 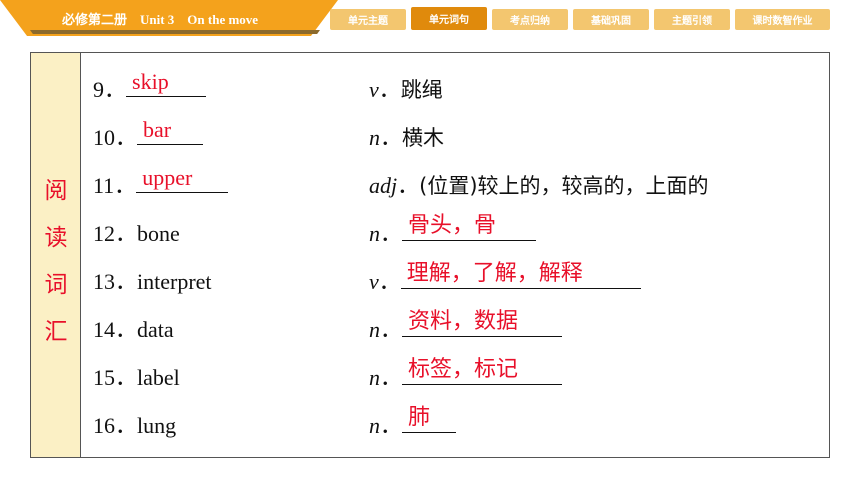 What do you see at coordinates (692, 19) in the screenshot?
I see `nav-button-theme-guide: 主题引领` at bounding box center [692, 19].